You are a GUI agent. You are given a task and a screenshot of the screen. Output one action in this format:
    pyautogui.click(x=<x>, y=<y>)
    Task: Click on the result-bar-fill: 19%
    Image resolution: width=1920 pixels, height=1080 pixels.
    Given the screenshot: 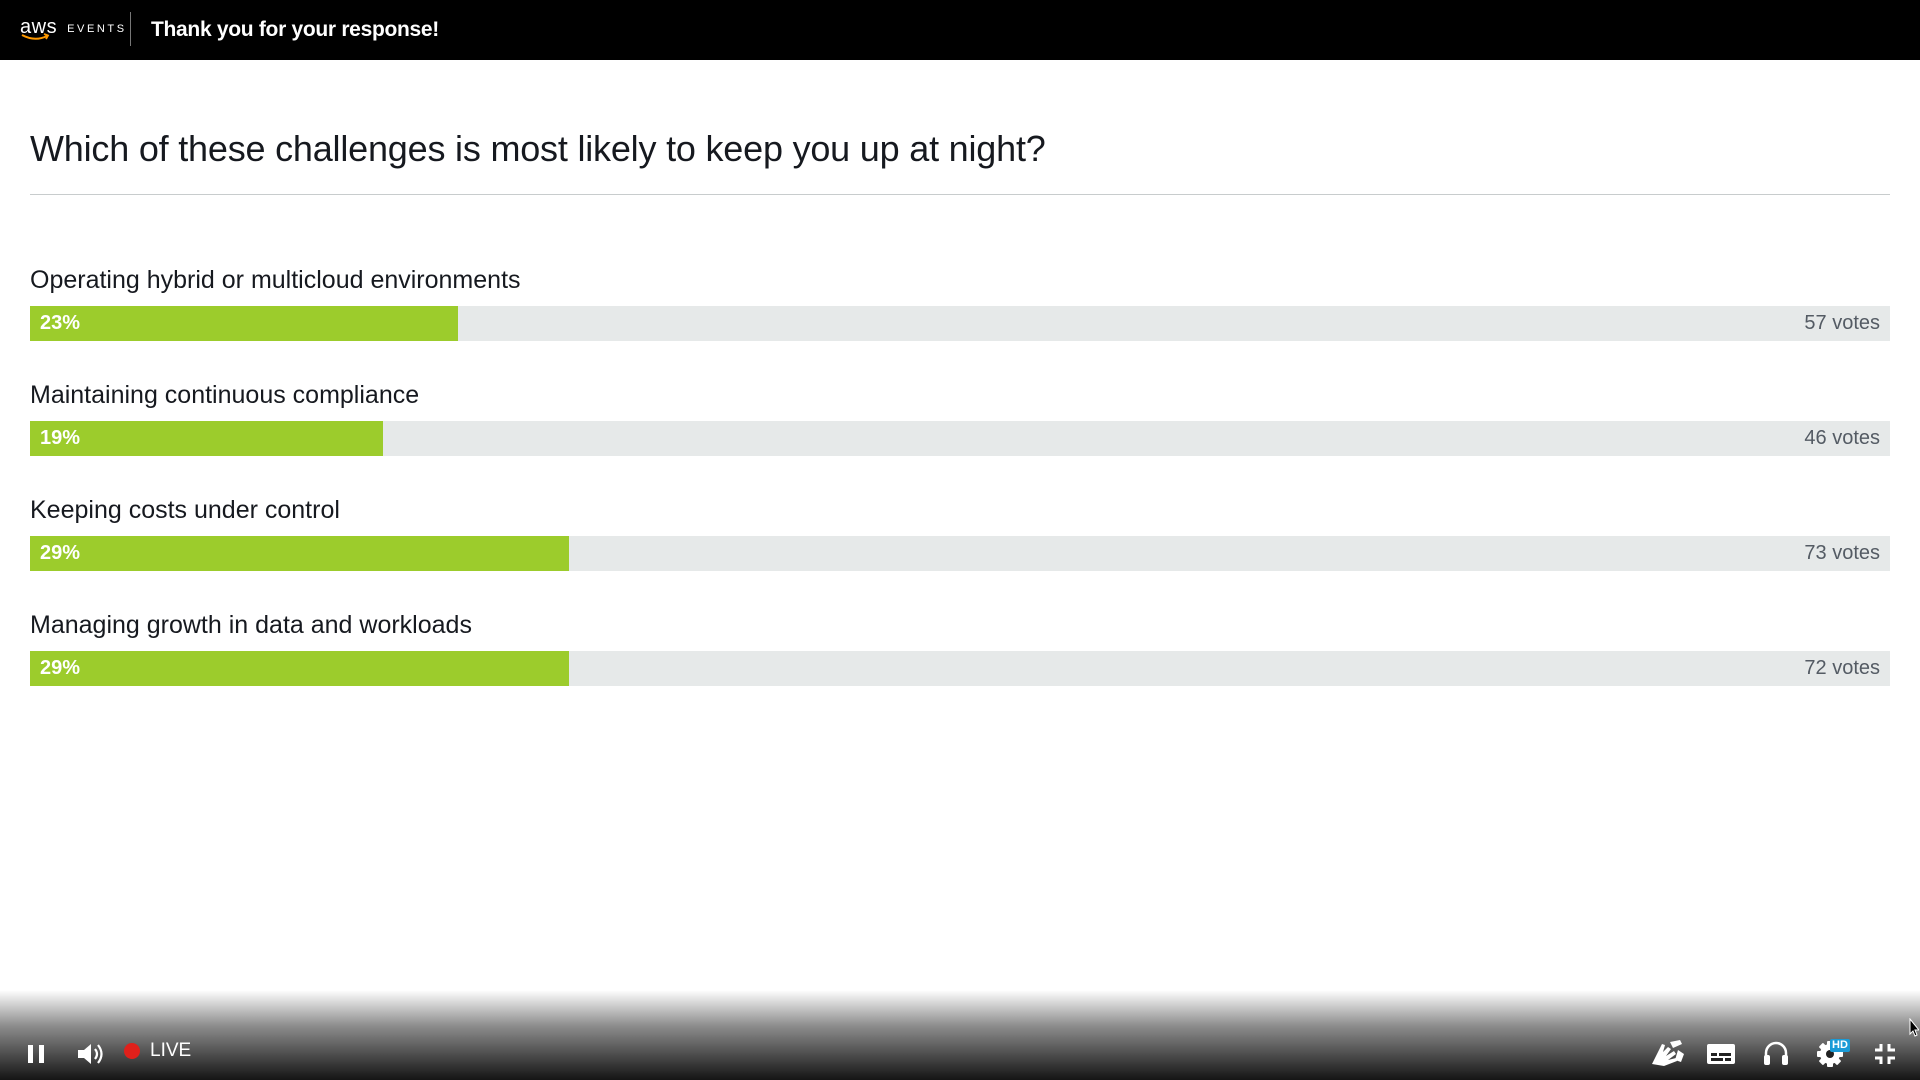 What is the action you would take?
    pyautogui.click(x=207, y=438)
    